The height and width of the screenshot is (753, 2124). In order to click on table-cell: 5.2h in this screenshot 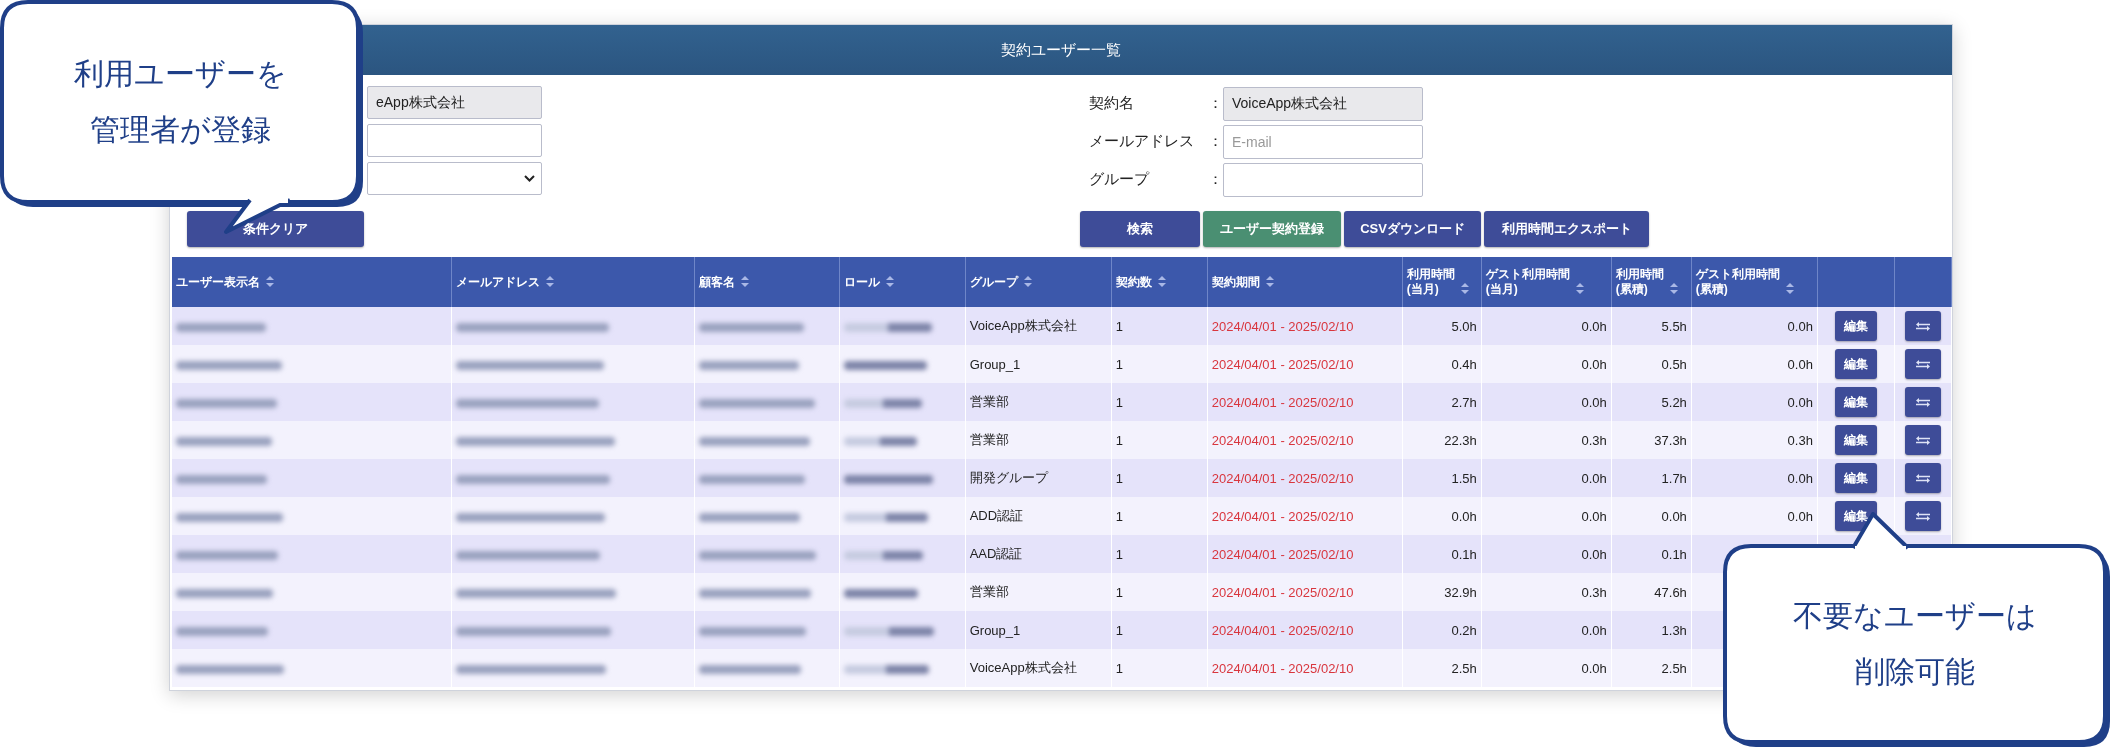, I will do `click(1674, 402)`.